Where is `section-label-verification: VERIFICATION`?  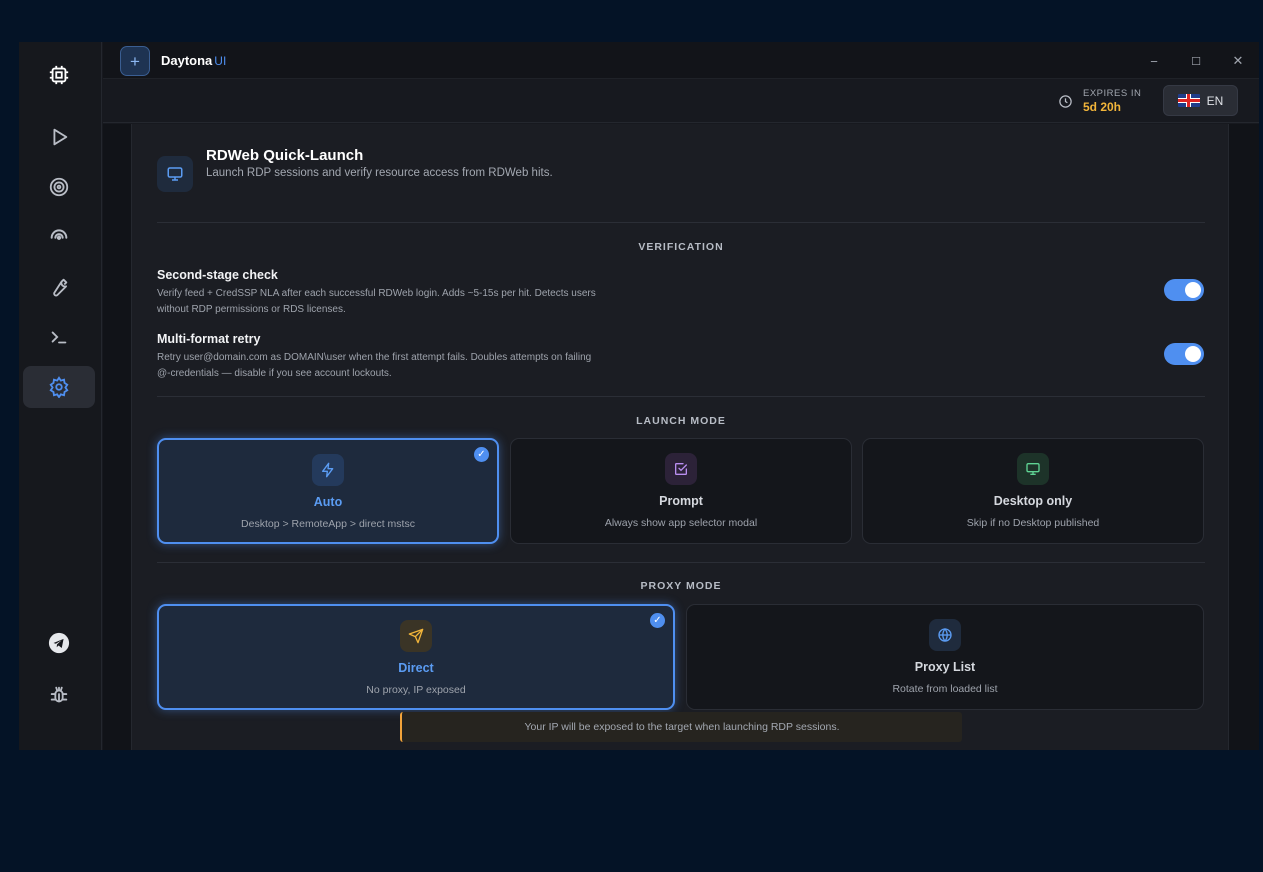 section-label-verification: VERIFICATION is located at coordinates (681, 247).